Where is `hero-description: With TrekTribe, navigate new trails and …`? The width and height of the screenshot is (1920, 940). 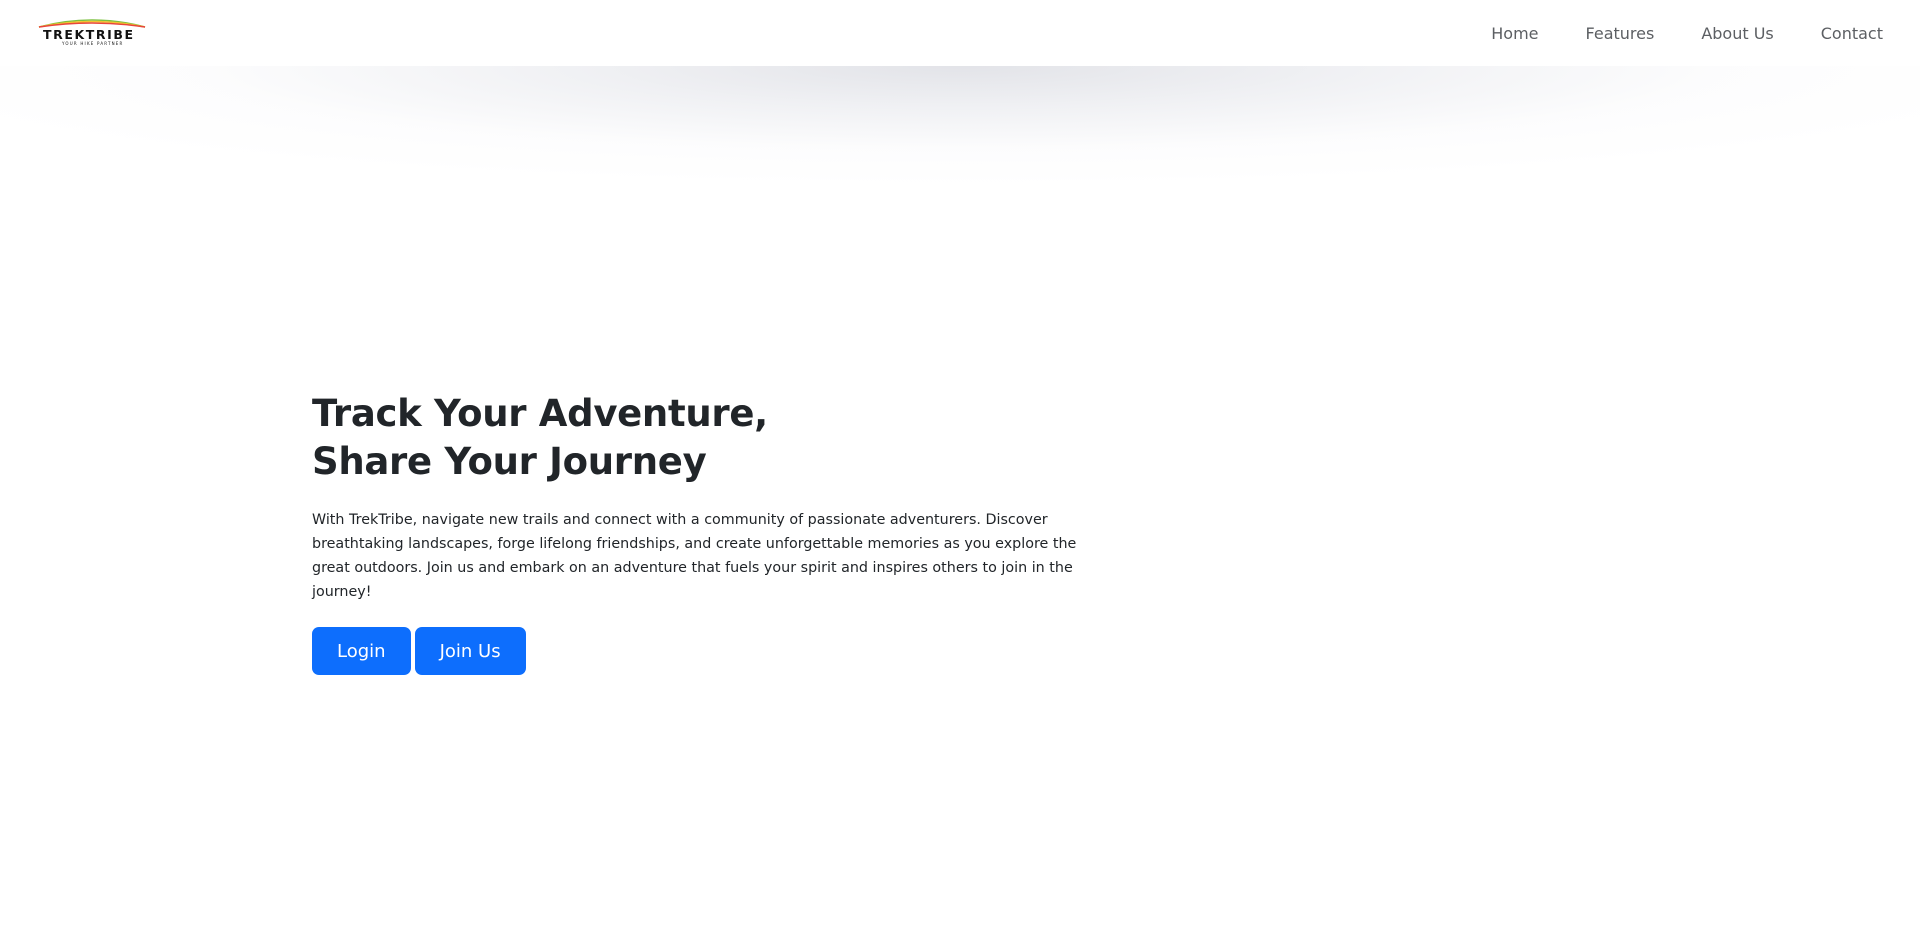
hero-description: With TrekTribe, navigate new trails and … is located at coordinates (694, 556).